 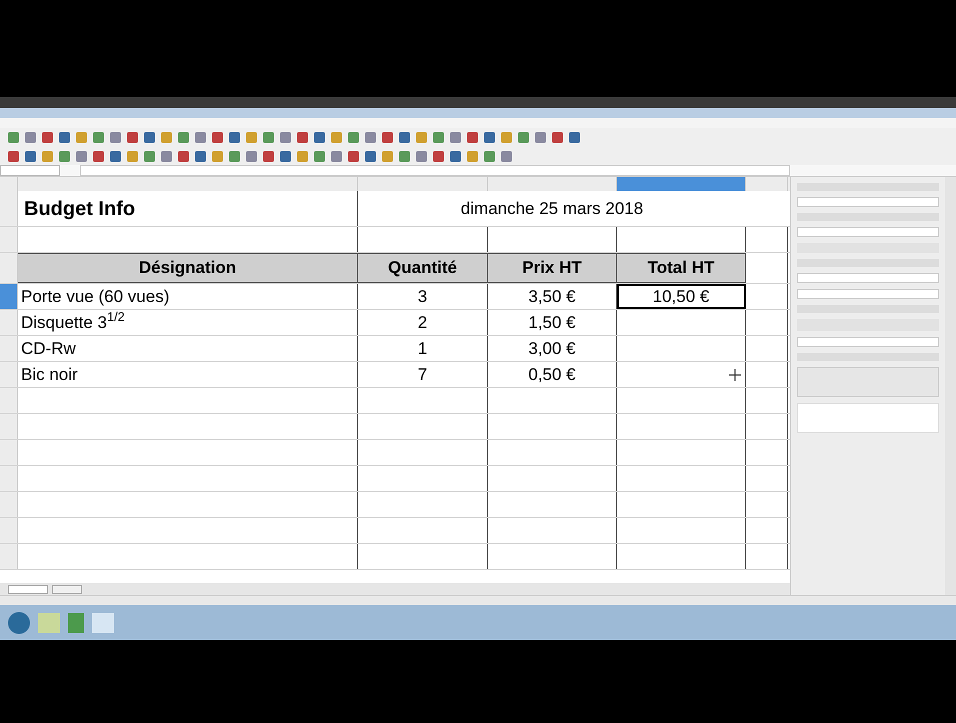 What do you see at coordinates (552, 323) in the screenshot?
I see `cell-text: 1,50 €` at bounding box center [552, 323].